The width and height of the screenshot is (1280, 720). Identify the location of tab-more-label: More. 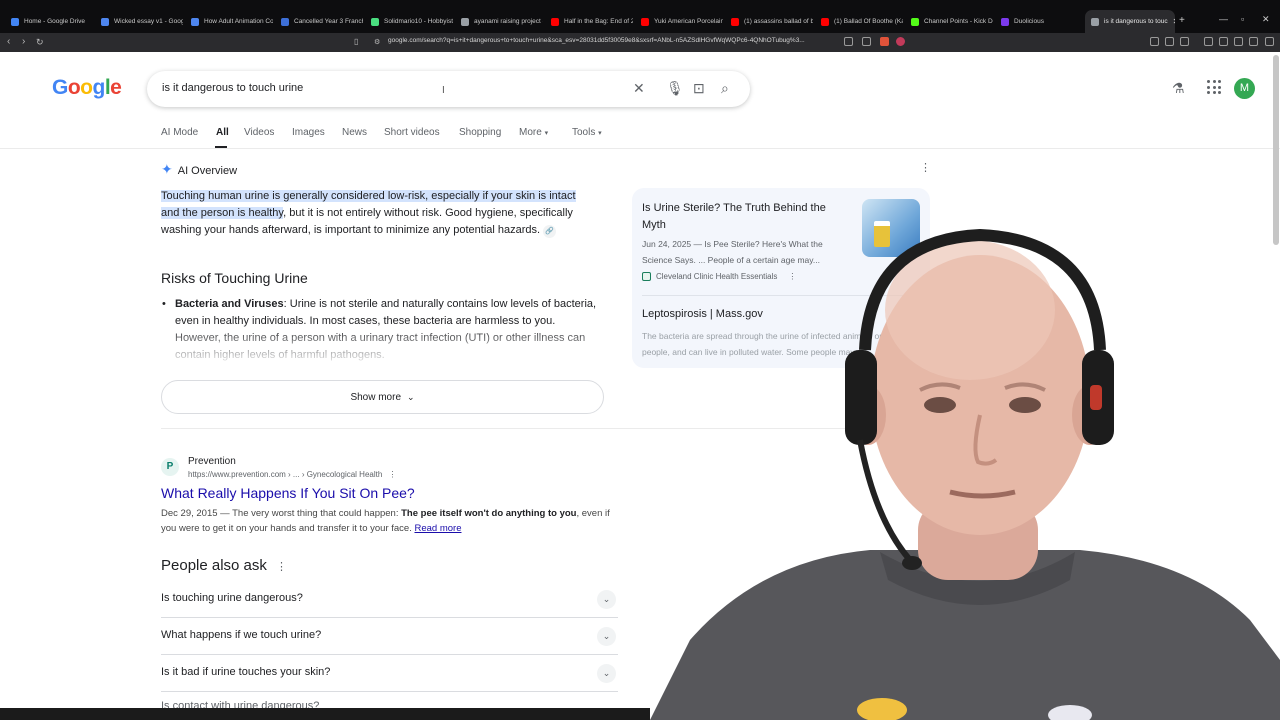
(530, 132).